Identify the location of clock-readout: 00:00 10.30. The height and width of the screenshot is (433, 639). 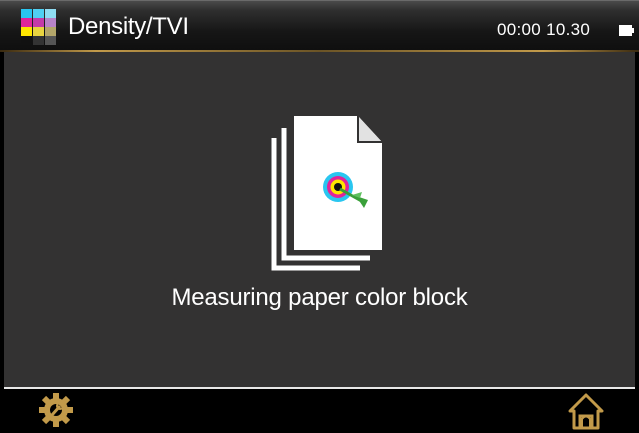
(544, 29).